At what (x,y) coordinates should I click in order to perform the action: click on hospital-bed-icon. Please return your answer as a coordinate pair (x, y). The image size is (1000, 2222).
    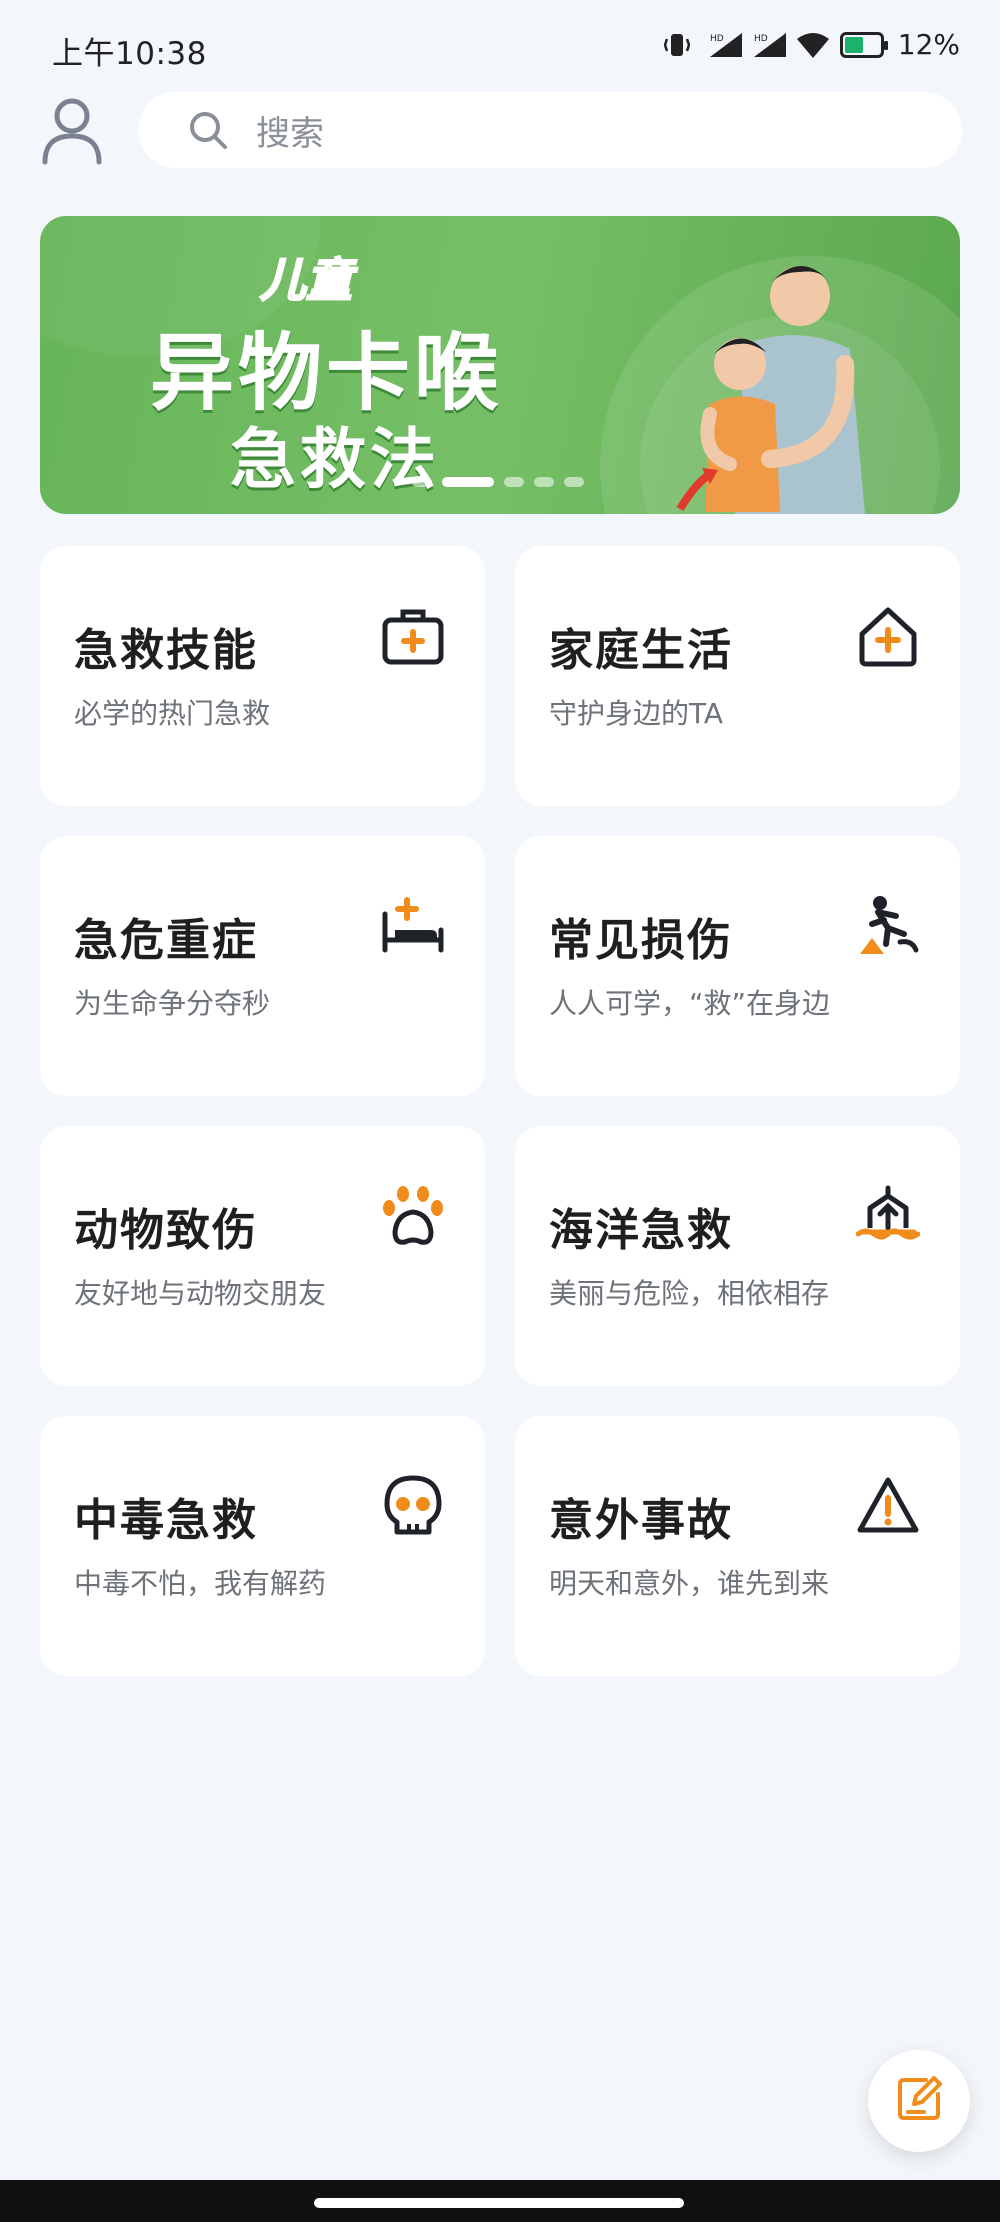
    Looking at the image, I should click on (413, 926).